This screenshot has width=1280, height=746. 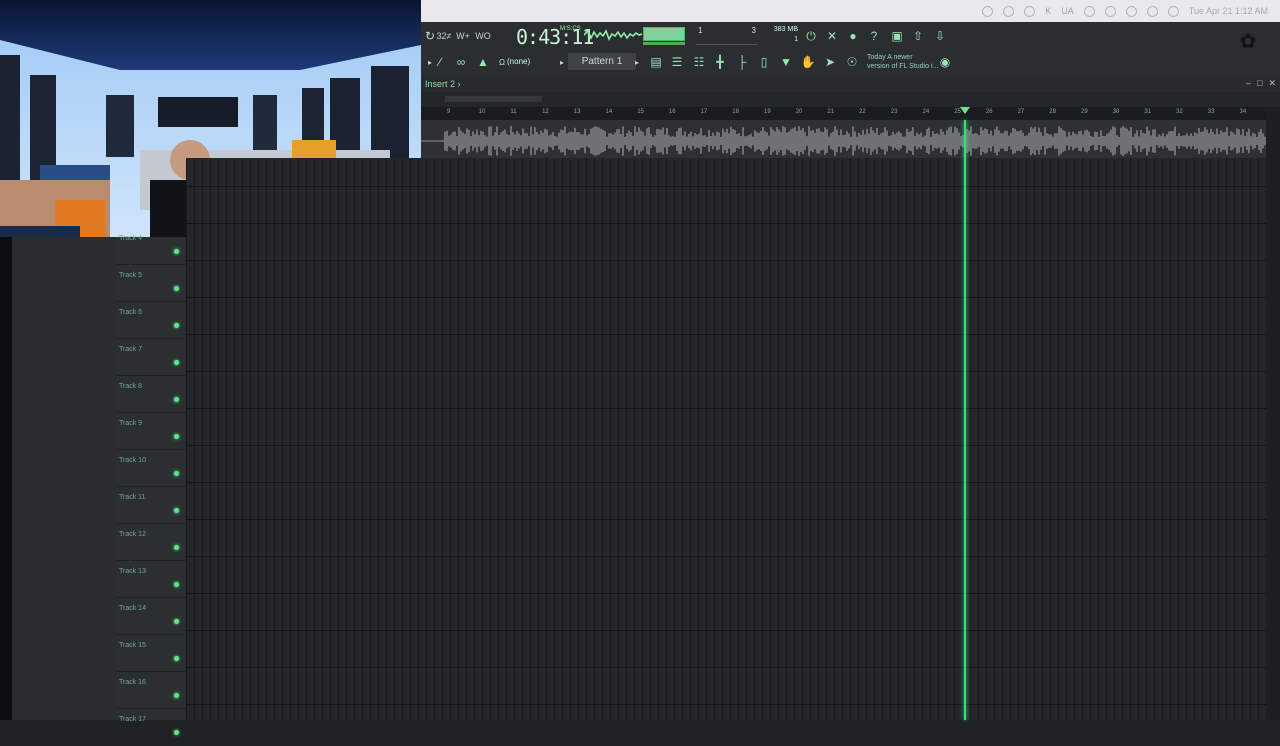 I want to click on ruler-bar-number: 28, so click(x=1052, y=112).